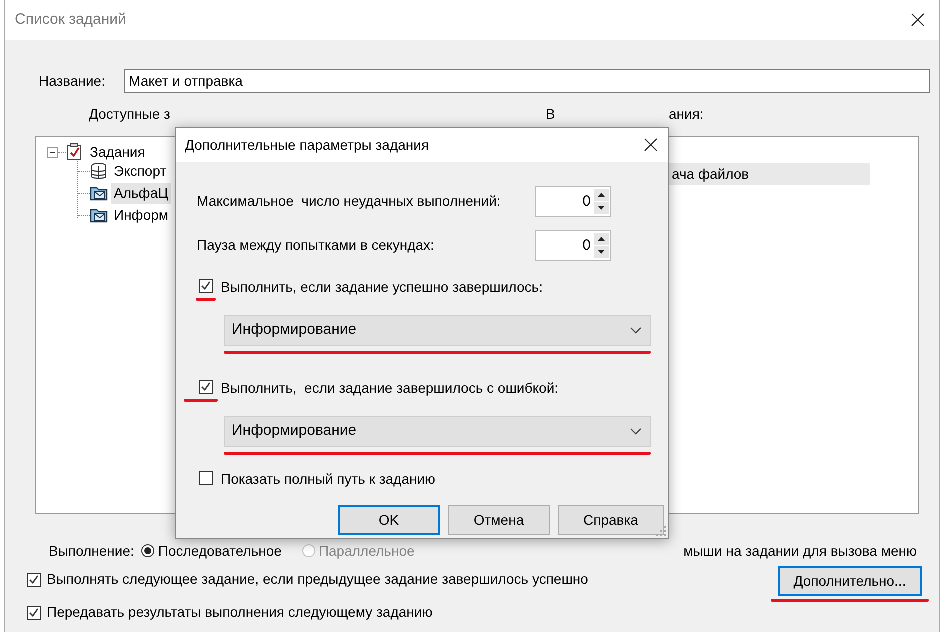  I want to click on dialog-title: Дополнительные параметры задания, so click(307, 145).